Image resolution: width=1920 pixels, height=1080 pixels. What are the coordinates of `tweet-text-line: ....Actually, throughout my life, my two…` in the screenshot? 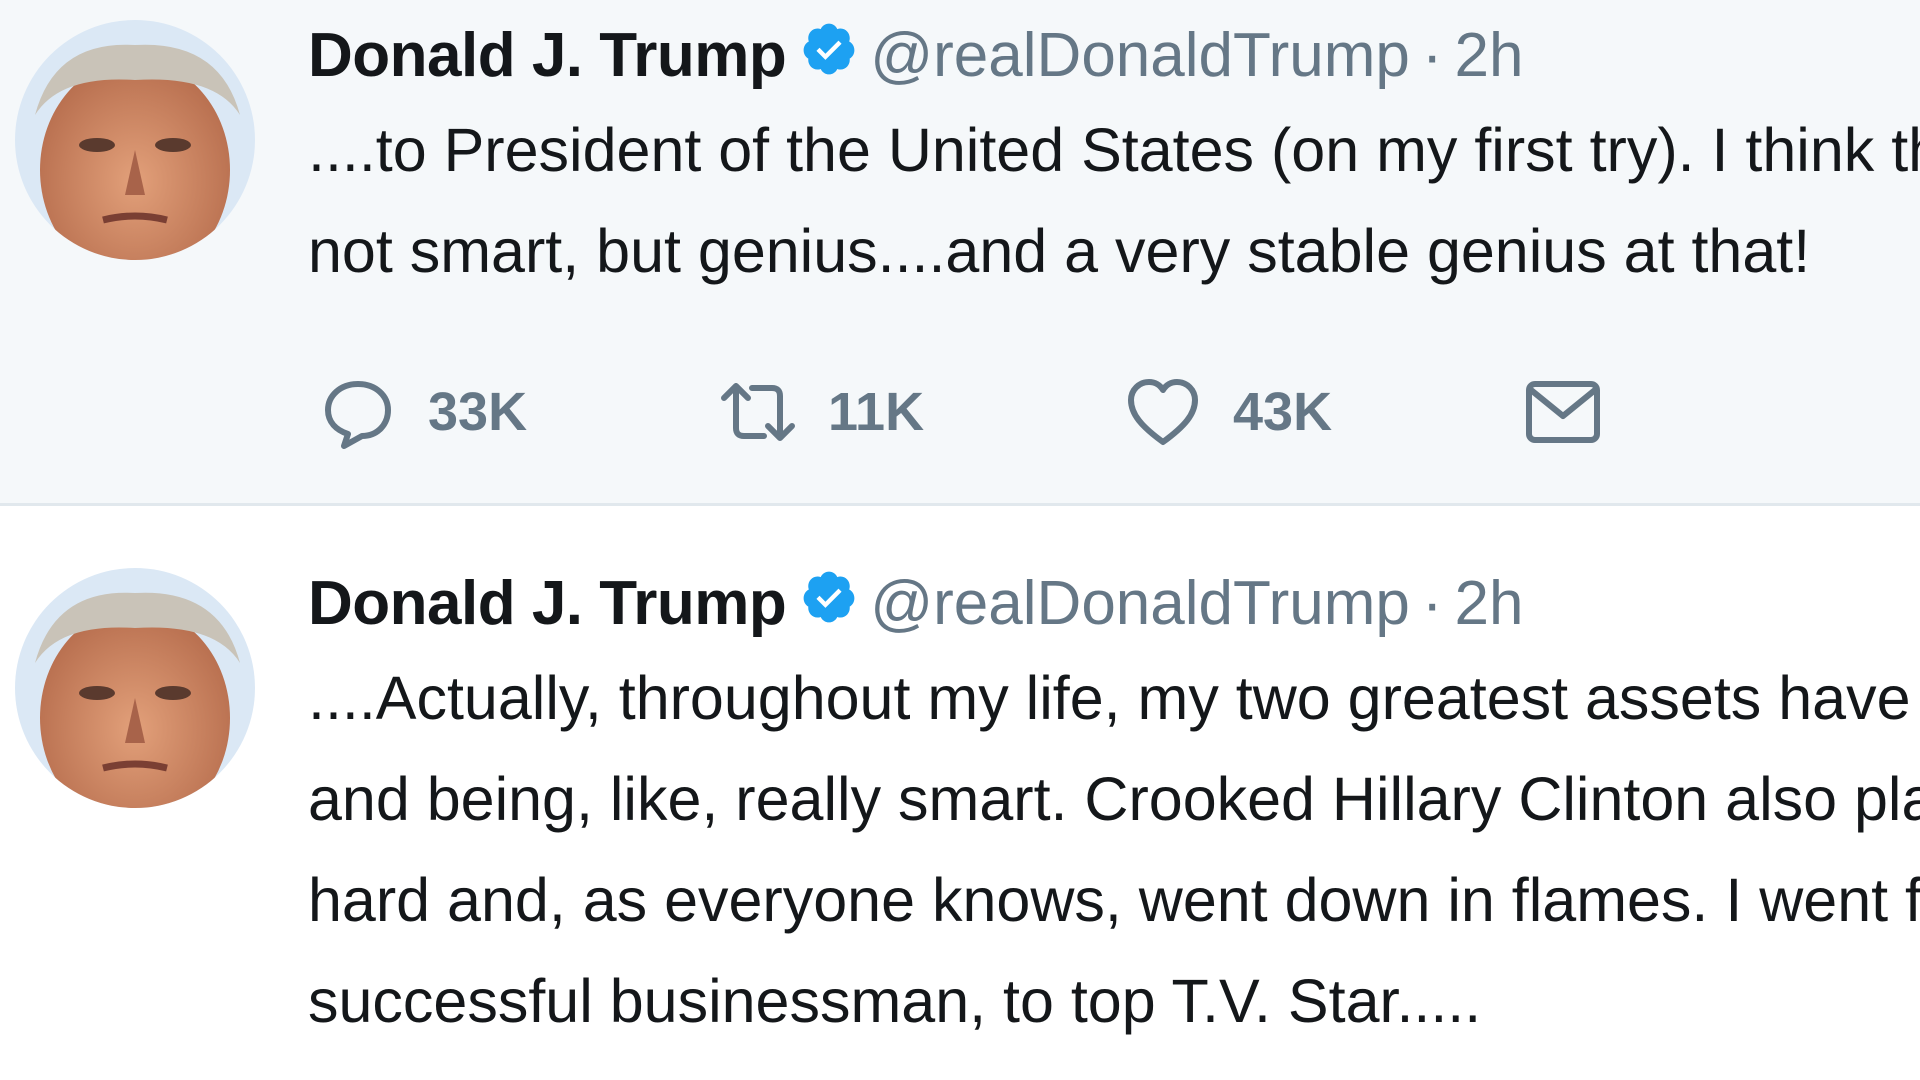 It's located at (1114, 698).